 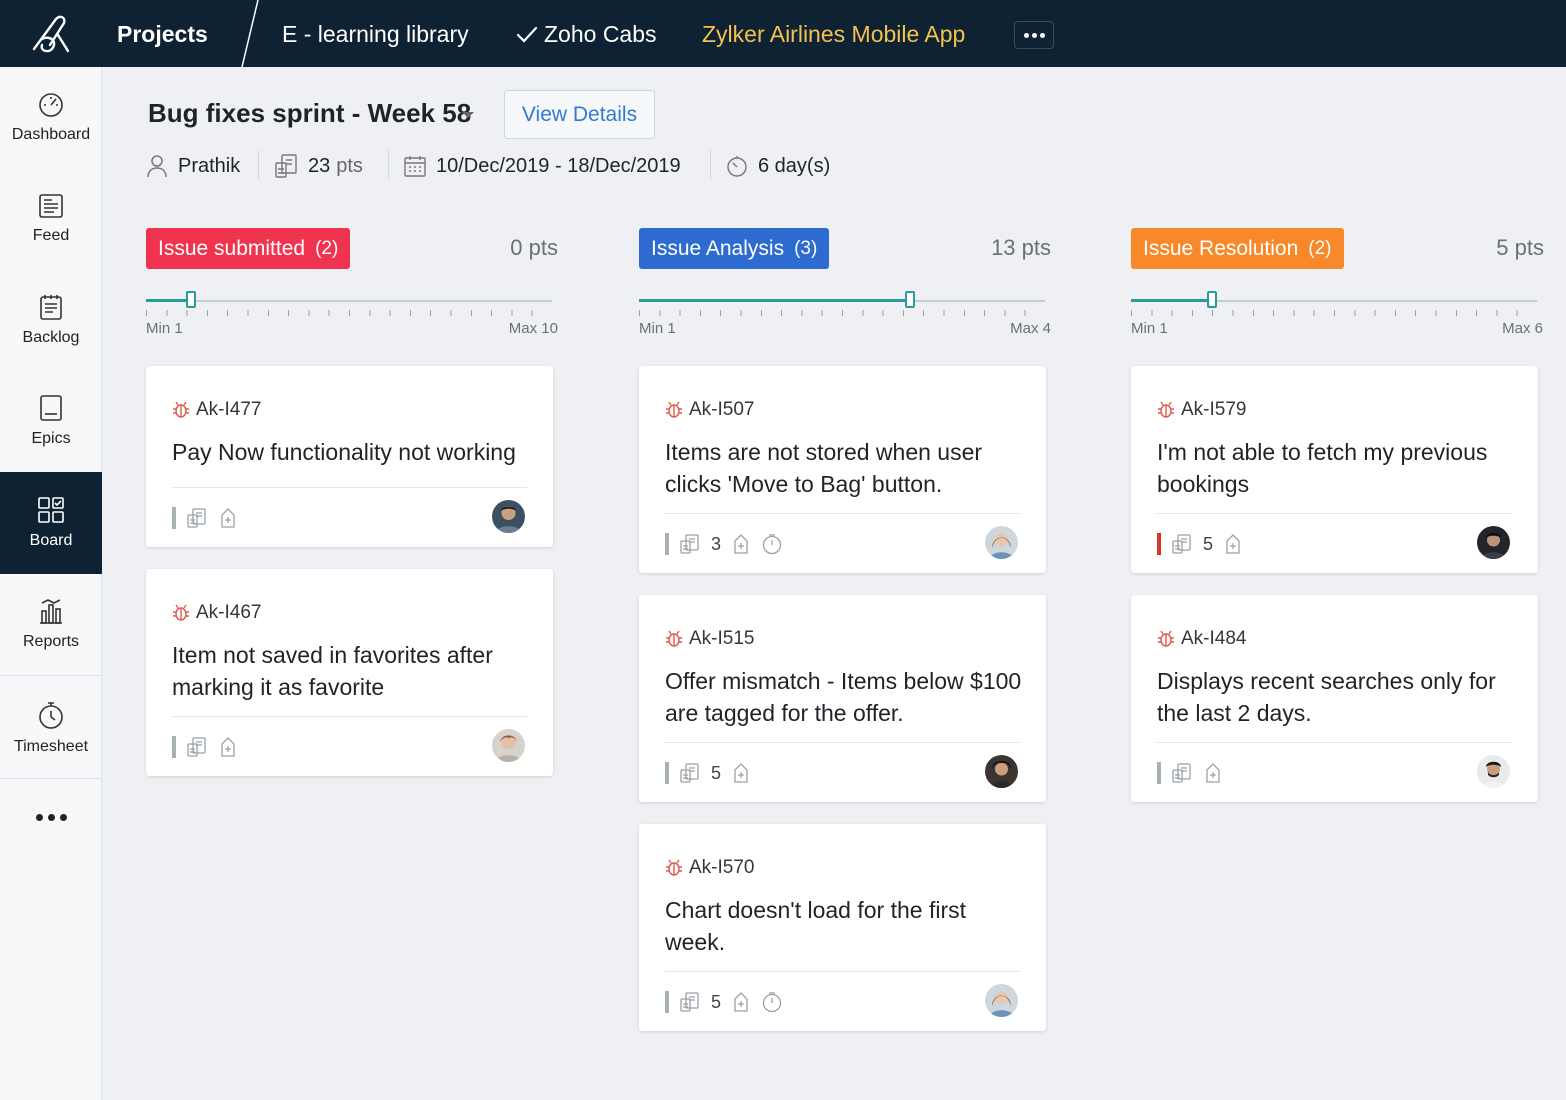 I want to click on column-status-badge: Issue Analysis (3), so click(x=734, y=248).